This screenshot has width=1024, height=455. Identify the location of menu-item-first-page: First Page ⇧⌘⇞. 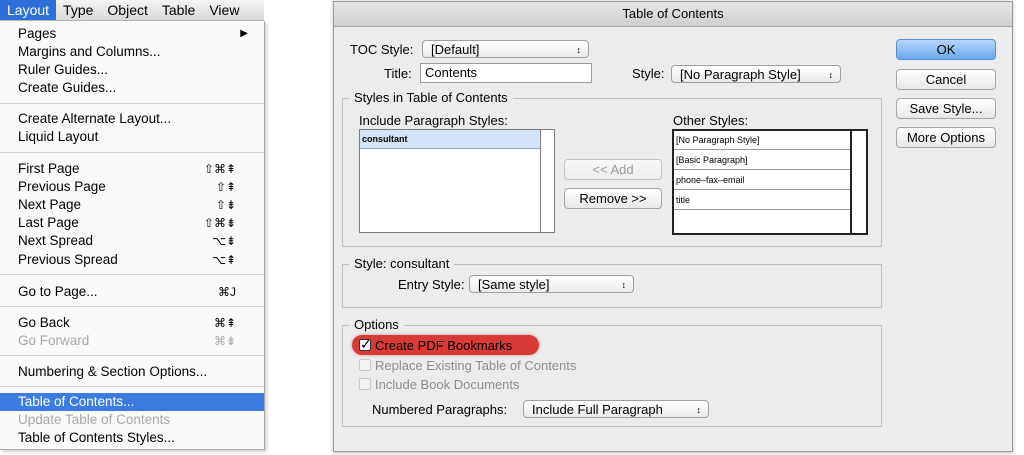
(132, 169).